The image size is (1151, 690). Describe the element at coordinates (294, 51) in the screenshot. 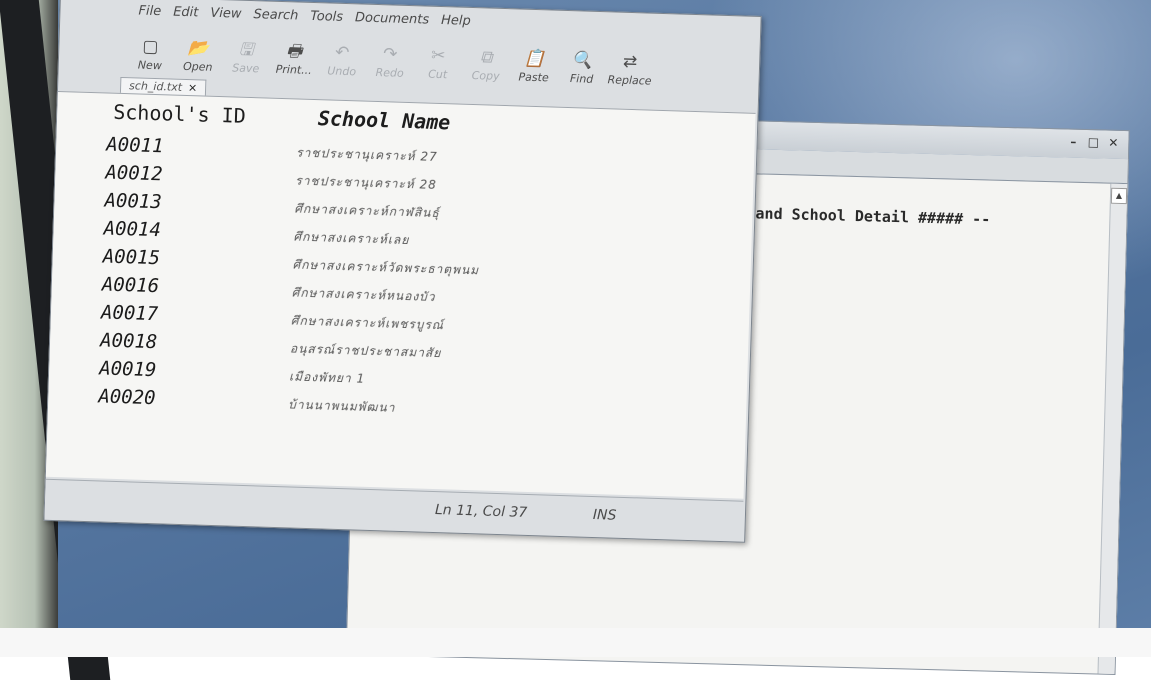

I see `print-icon: 🖶` at that location.